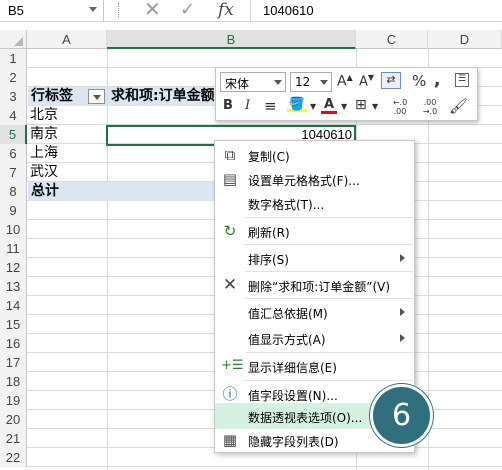 The height and width of the screenshot is (470, 502). What do you see at coordinates (303, 82) in the screenshot?
I see `font-size-value: 12` at bounding box center [303, 82].